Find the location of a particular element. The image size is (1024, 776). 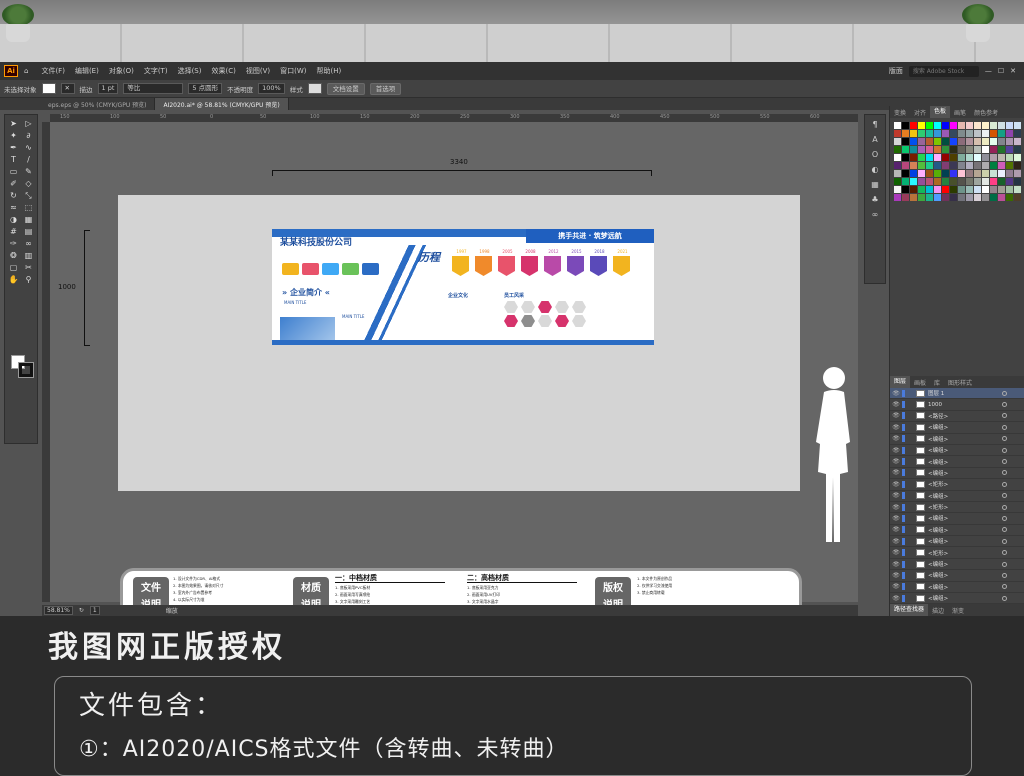

tab-stroke: 描边 is located at coordinates (938, 610).